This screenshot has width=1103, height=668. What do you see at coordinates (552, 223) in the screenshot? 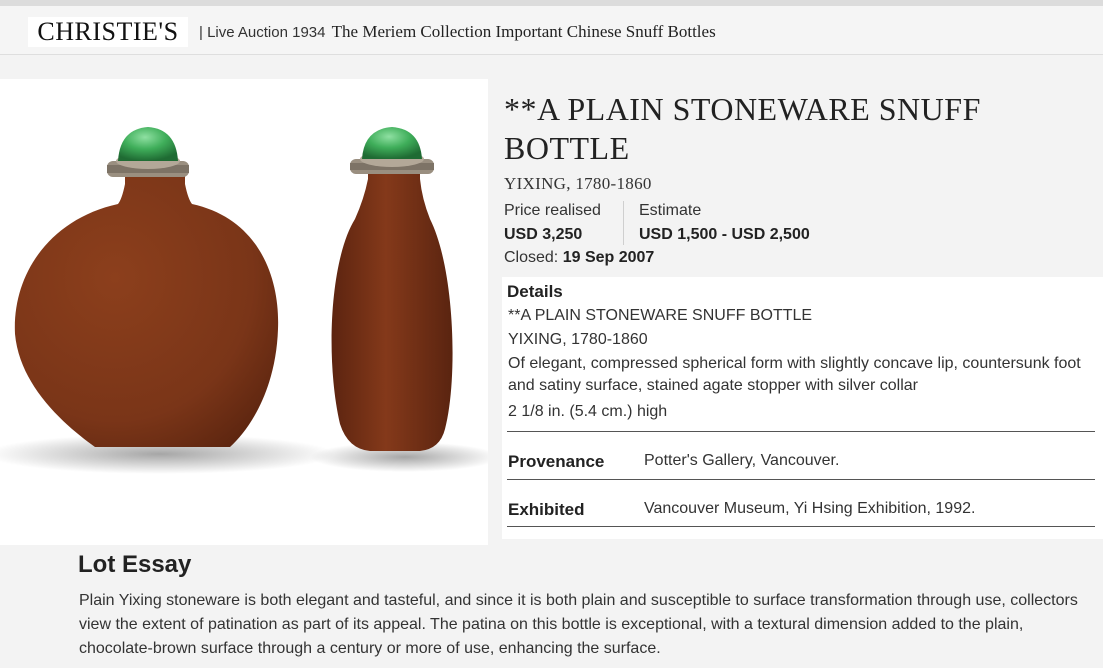
I see `price-realised: Price realised USD 3,250` at bounding box center [552, 223].